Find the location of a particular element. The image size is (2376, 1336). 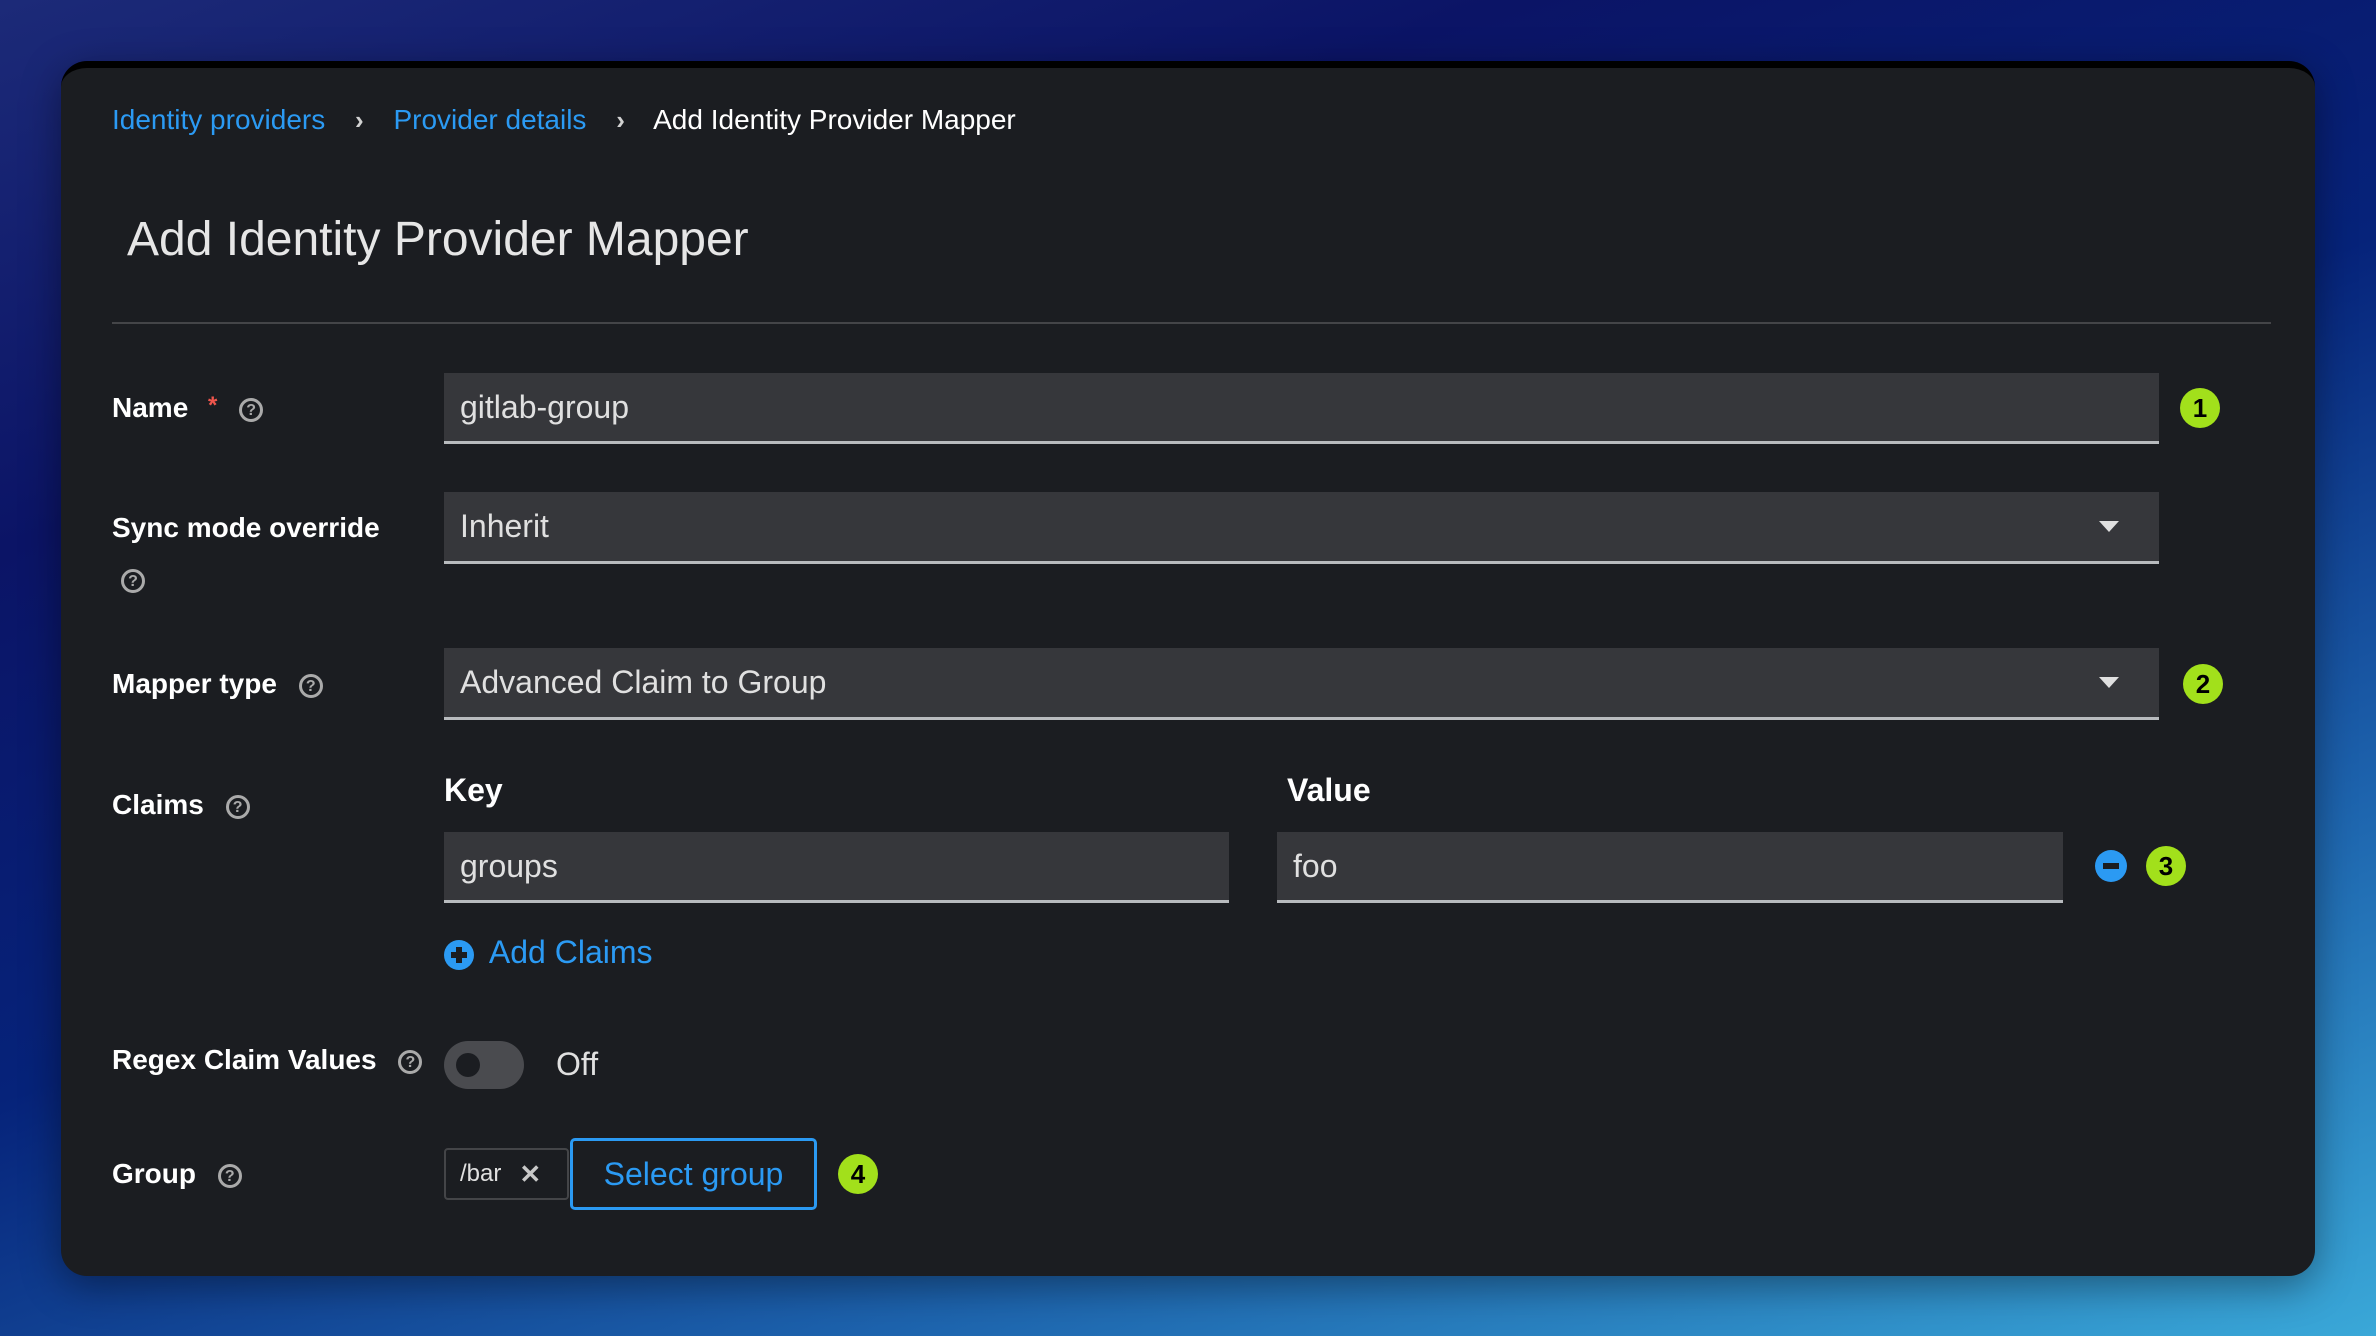

step-badge-1: 1 is located at coordinates (2200, 408).